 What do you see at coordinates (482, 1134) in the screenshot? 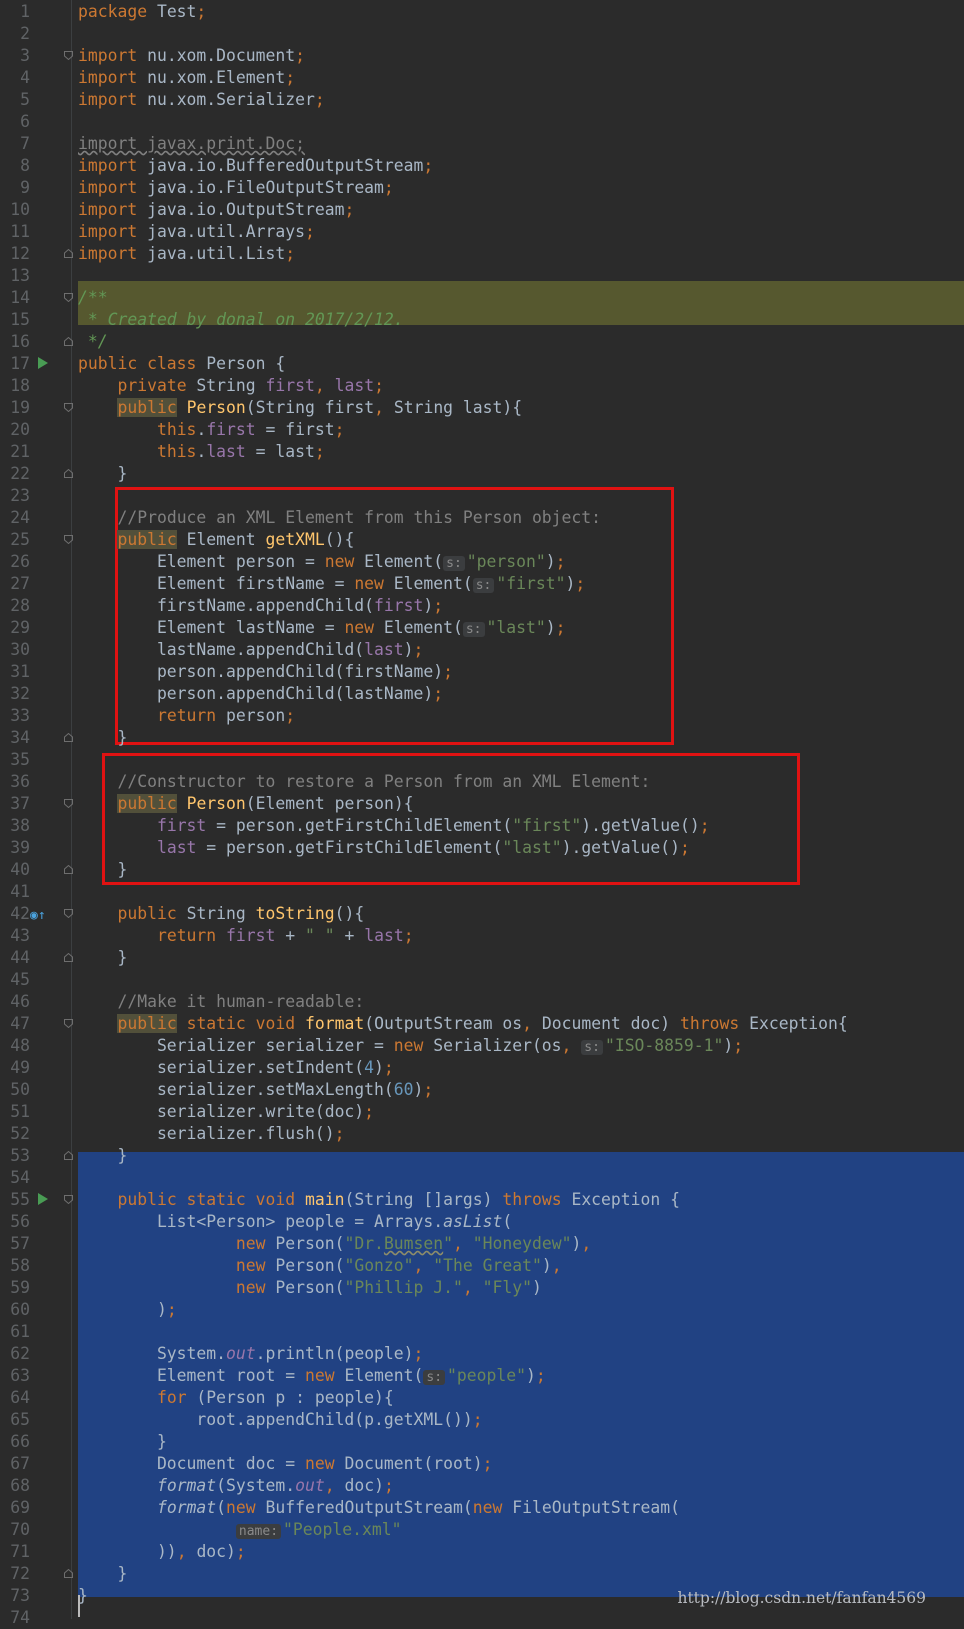
I see `code-line: 52 serializer.flush();` at bounding box center [482, 1134].